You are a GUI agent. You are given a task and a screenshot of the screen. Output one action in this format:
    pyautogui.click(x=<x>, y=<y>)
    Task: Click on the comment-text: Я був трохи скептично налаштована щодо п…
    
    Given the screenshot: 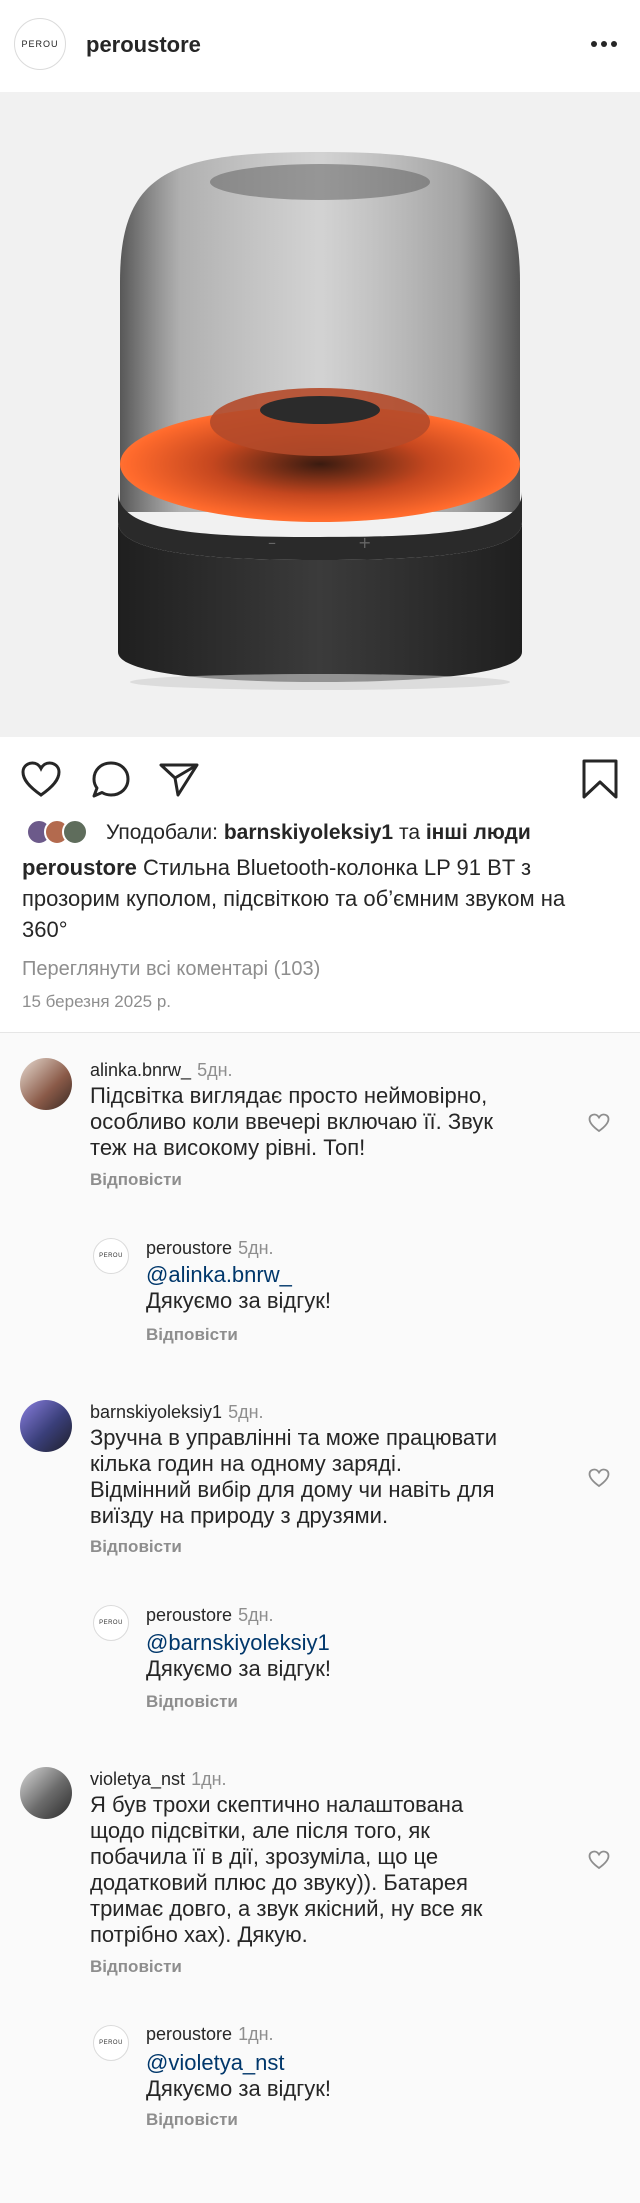 What is the action you would take?
    pyautogui.click(x=286, y=1870)
    